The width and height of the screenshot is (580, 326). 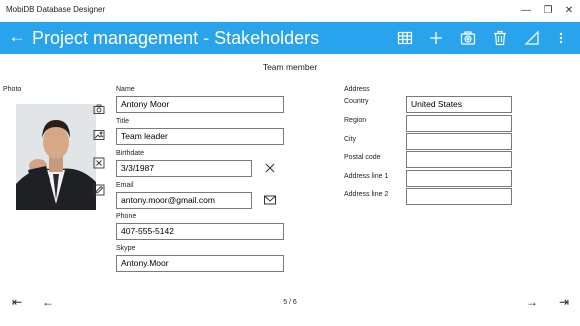 I want to click on clear-icon, so click(x=270, y=168).